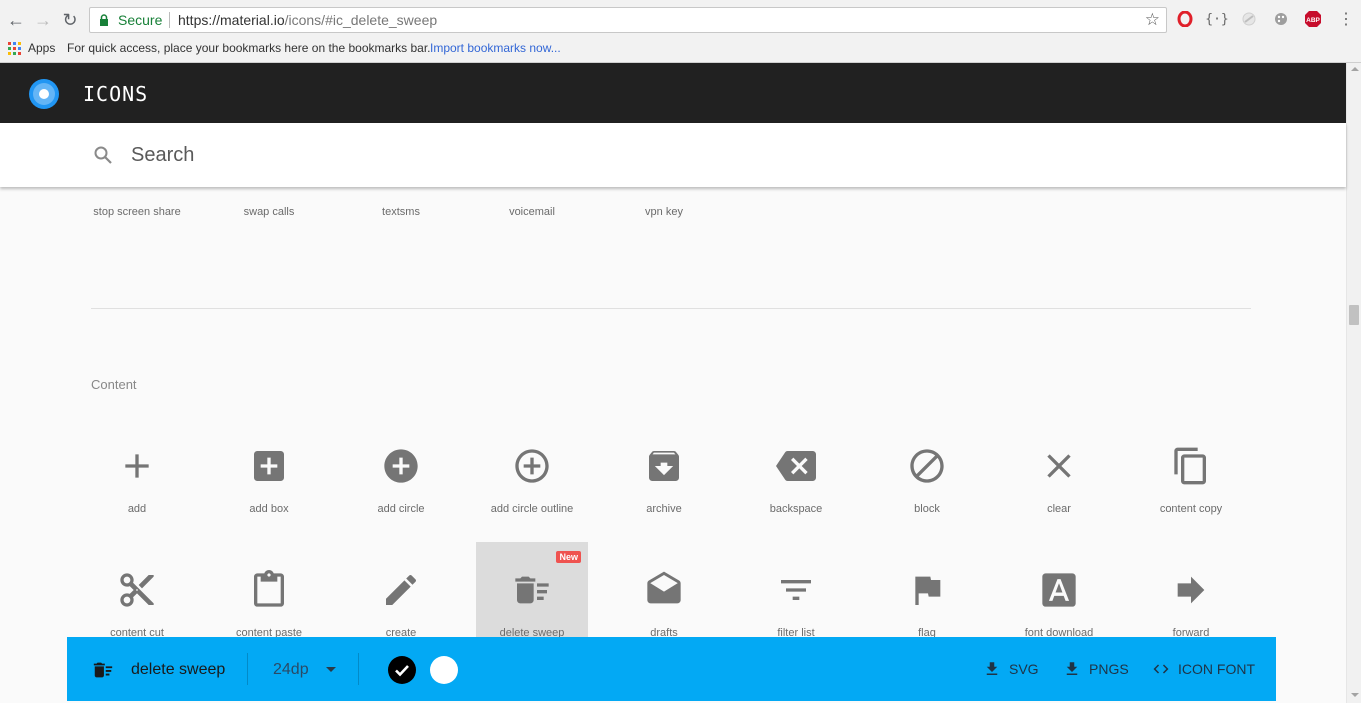 This screenshot has width=1361, height=703. I want to click on section-divider, so click(671, 308).